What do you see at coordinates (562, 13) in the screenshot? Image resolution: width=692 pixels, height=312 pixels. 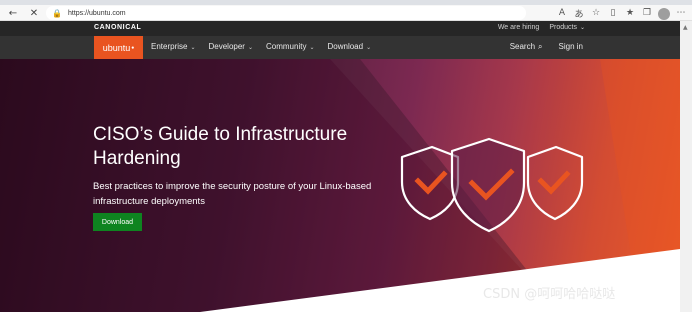 I see `read-aloud-icon: A` at bounding box center [562, 13].